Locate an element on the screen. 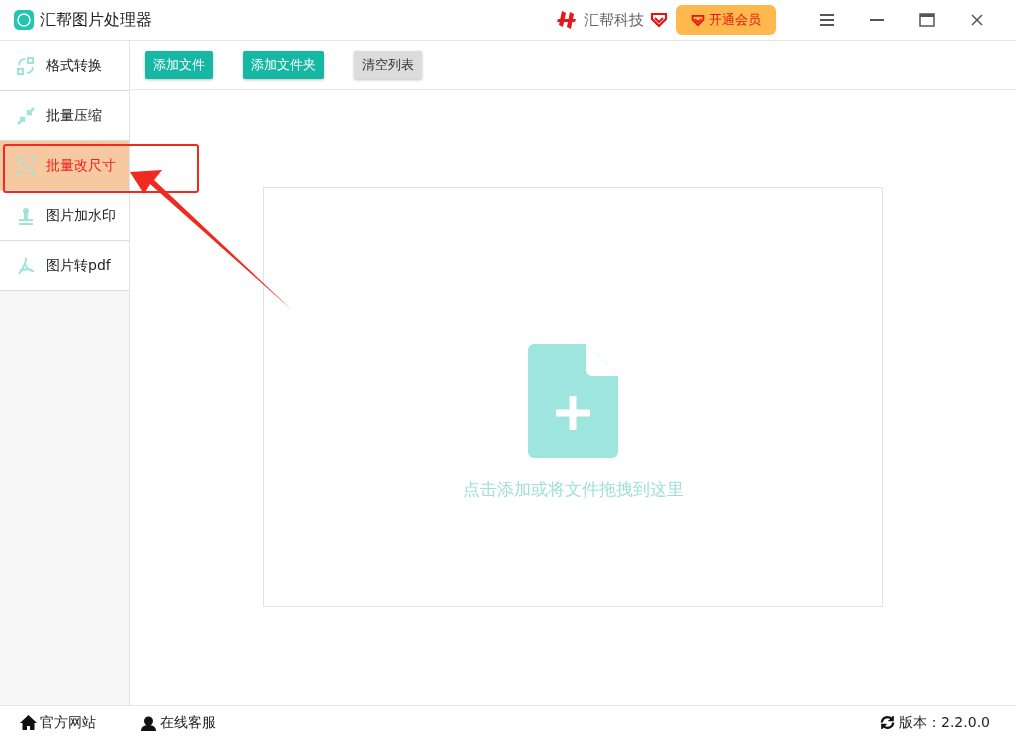 This screenshot has height=739, width=1016. refresh-icon is located at coordinates (887, 722).